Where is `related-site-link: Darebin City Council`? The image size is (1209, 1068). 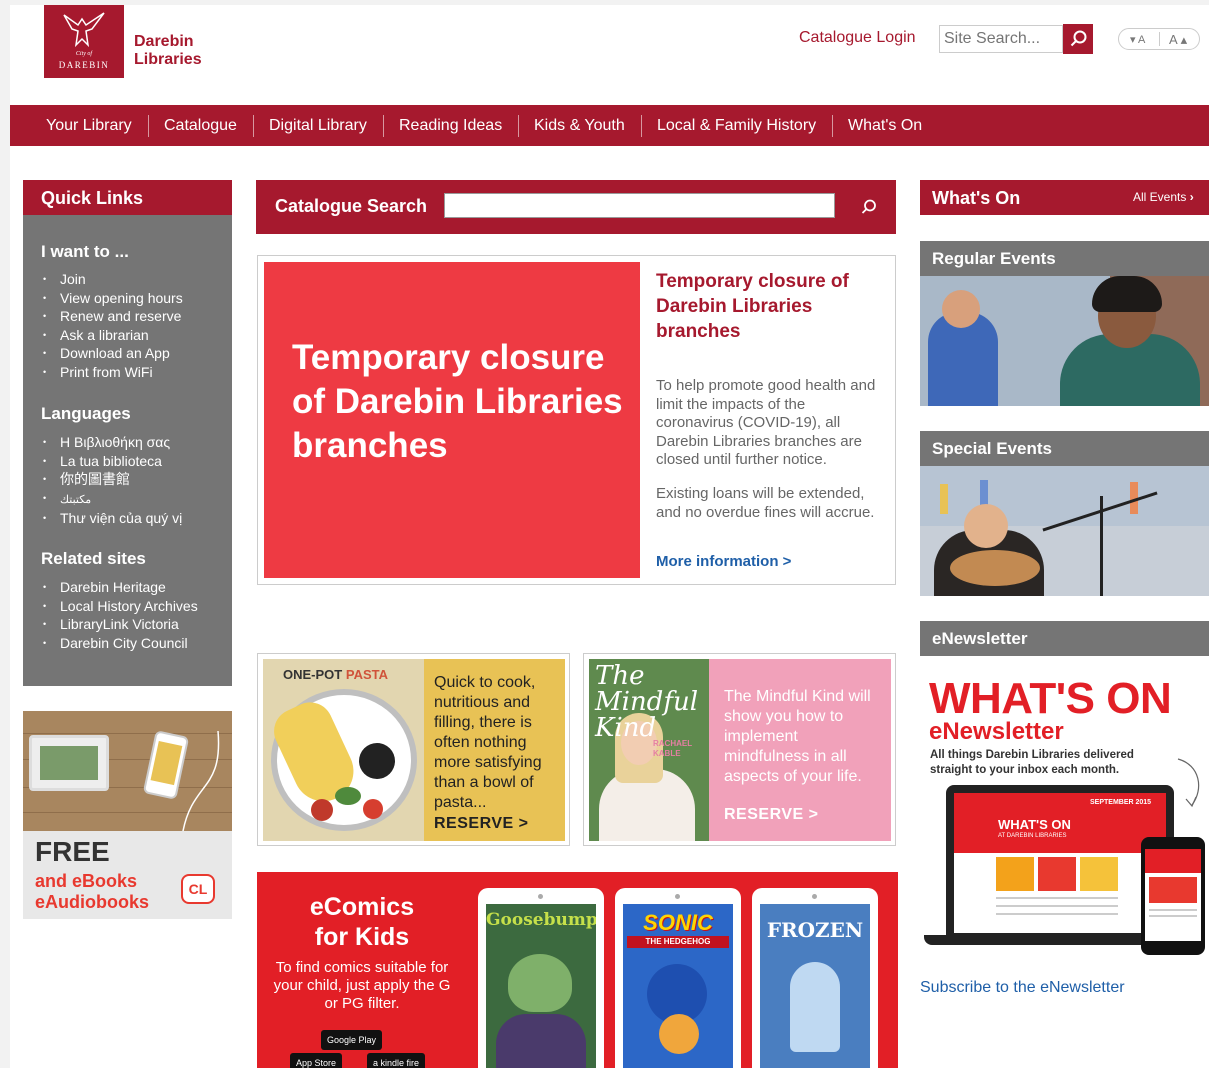 related-site-link: Darebin City Council is located at coordinates (120, 643).